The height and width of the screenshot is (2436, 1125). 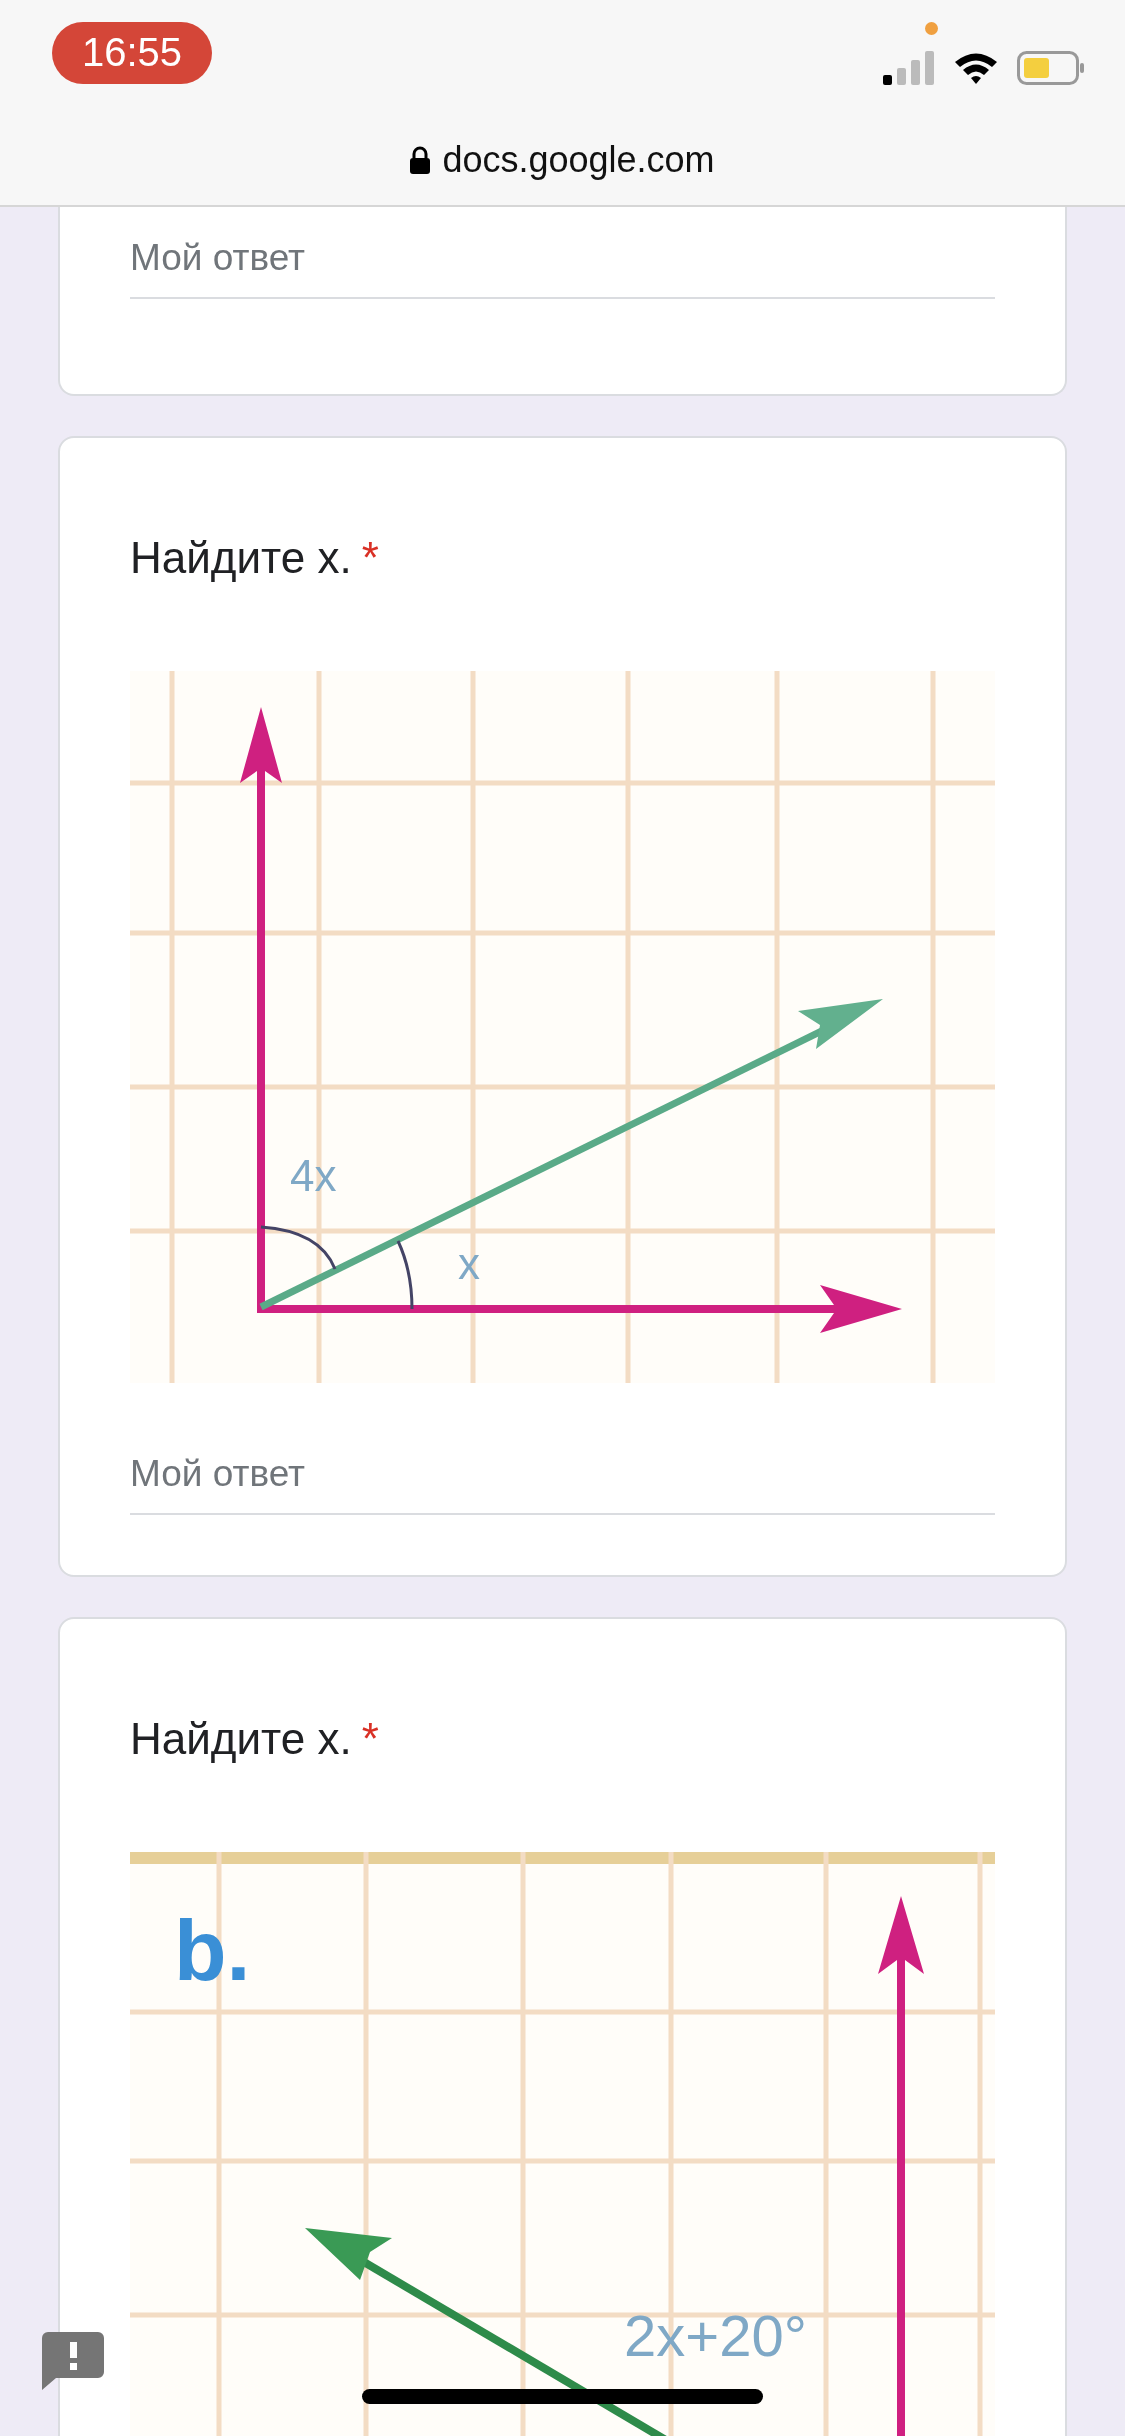 What do you see at coordinates (405, 1275) in the screenshot?
I see `angle-arc` at bounding box center [405, 1275].